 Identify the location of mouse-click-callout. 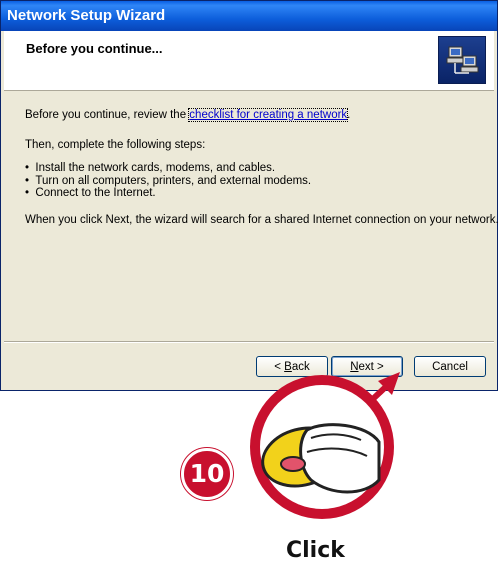
(322, 447).